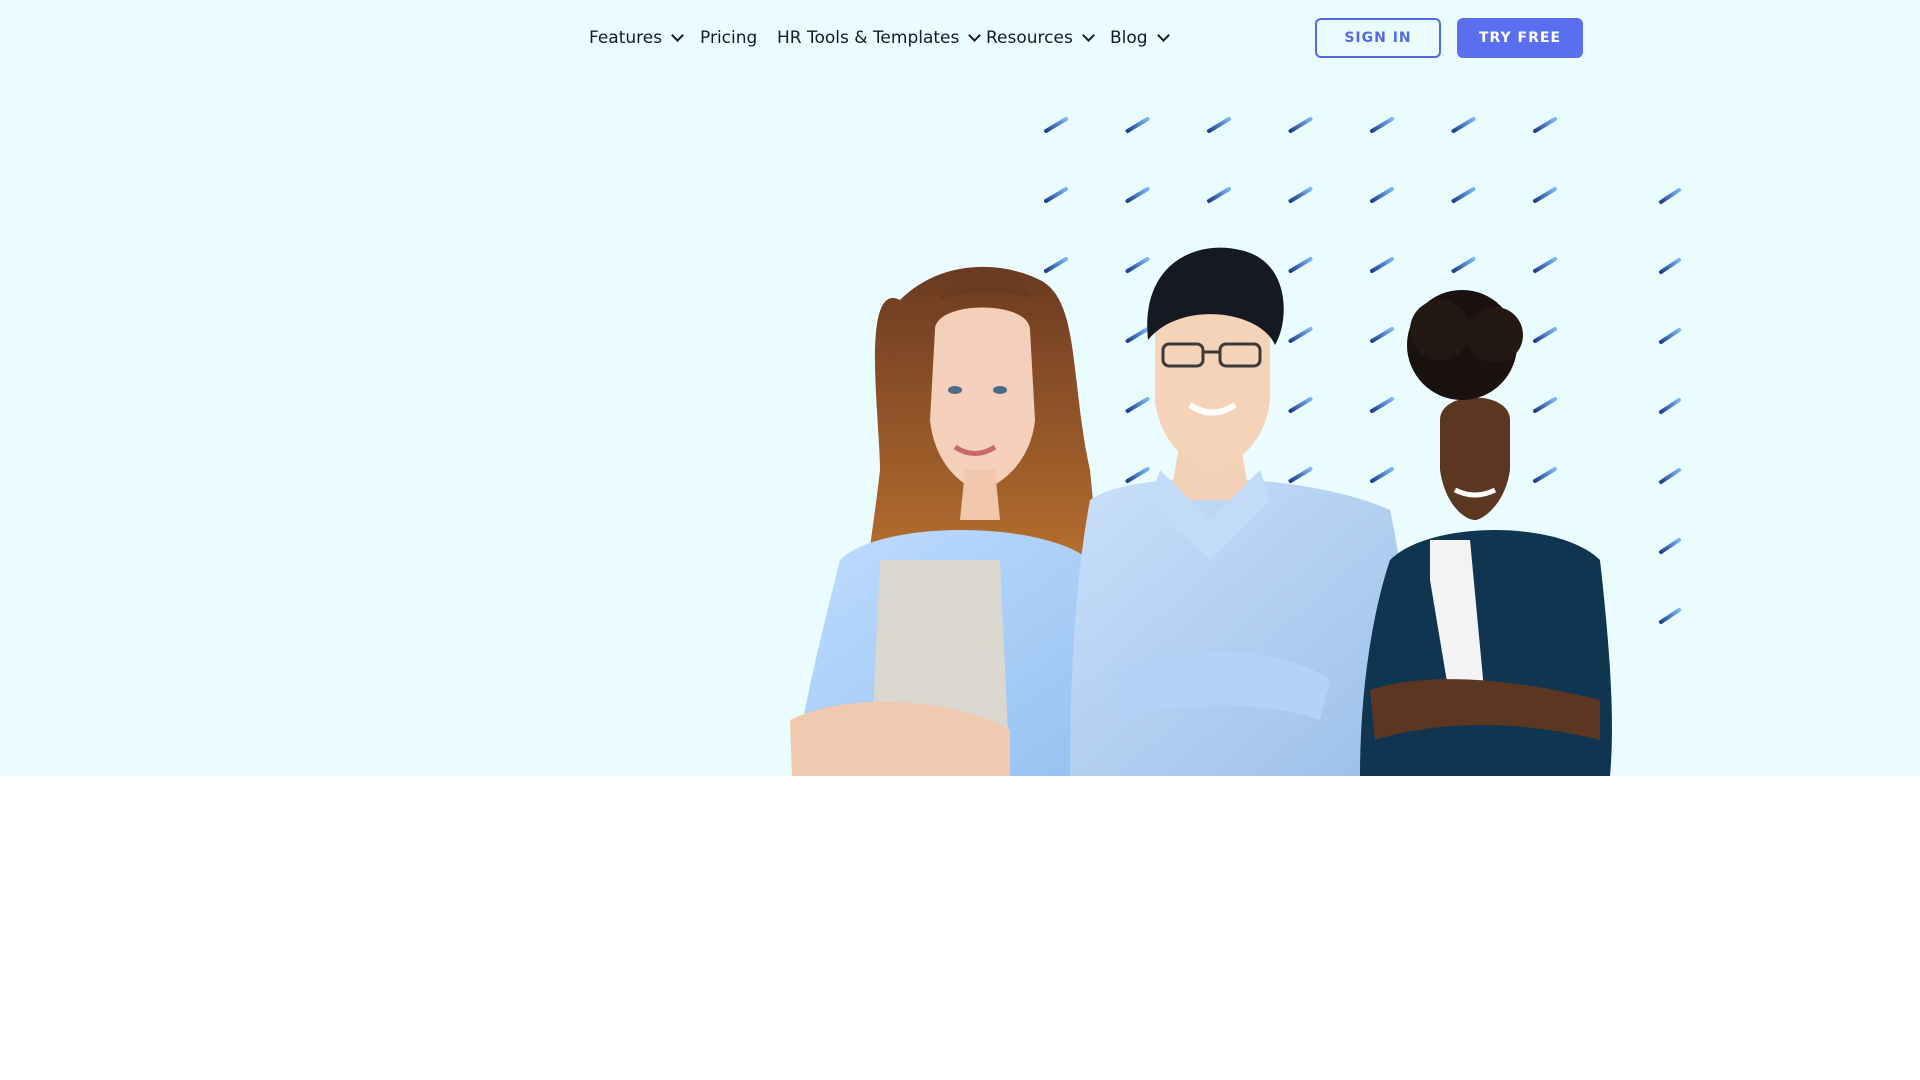 The height and width of the screenshot is (1080, 1920). What do you see at coordinates (1238, 511) in the screenshot?
I see `person-middle` at bounding box center [1238, 511].